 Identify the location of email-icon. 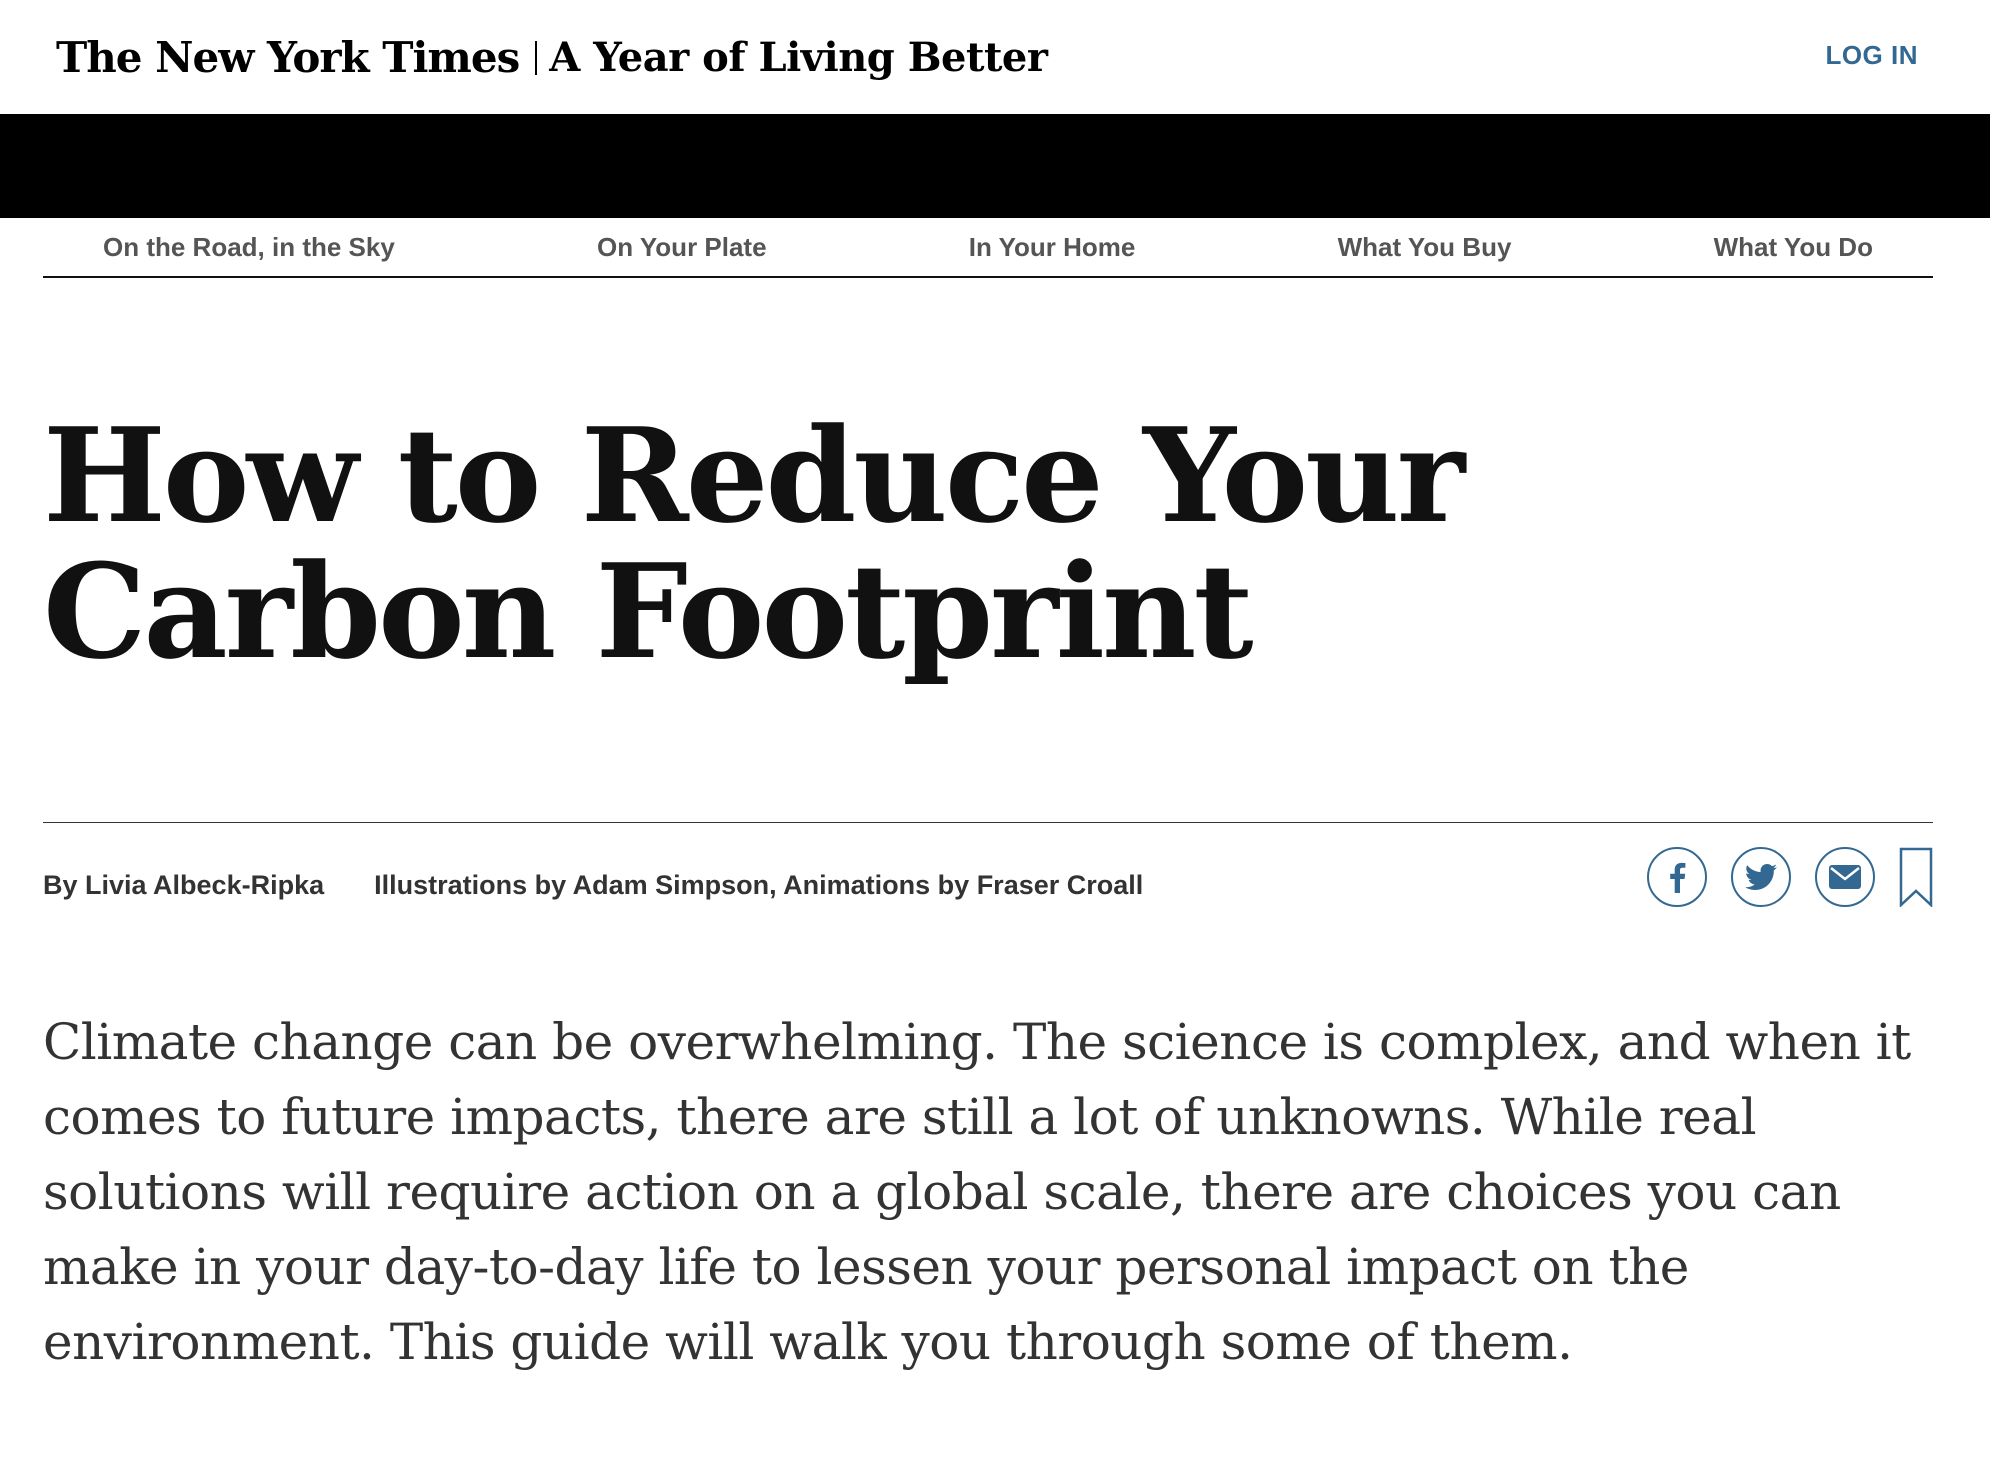
(1845, 877).